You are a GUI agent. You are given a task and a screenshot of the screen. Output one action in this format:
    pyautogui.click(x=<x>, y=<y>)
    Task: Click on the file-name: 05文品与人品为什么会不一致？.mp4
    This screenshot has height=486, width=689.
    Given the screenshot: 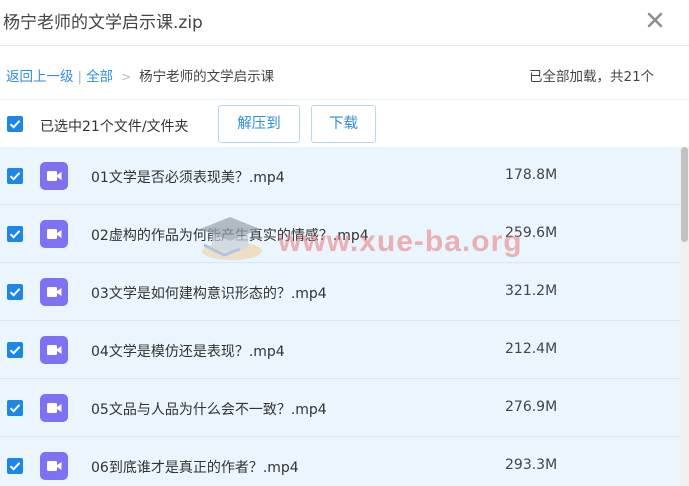 What is the action you would take?
    pyautogui.click(x=209, y=409)
    